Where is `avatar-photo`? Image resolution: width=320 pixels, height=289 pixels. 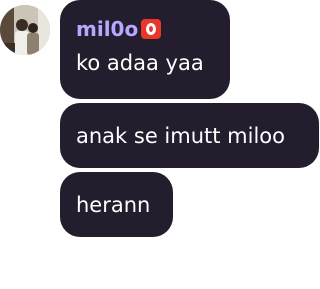
avatar-photo is located at coordinates (25, 30).